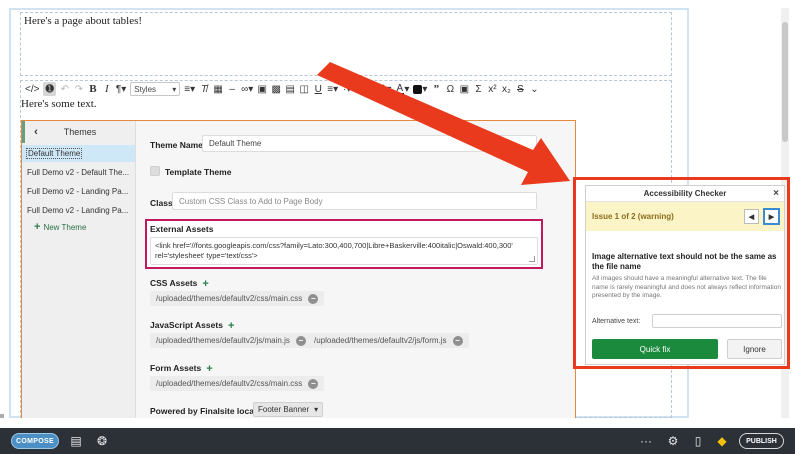 Image resolution: width=795 pixels, height=454 pixels. I want to click on form-asset-chip: /uploaded/themes/defaultv2/css/main.css −, so click(237, 383).